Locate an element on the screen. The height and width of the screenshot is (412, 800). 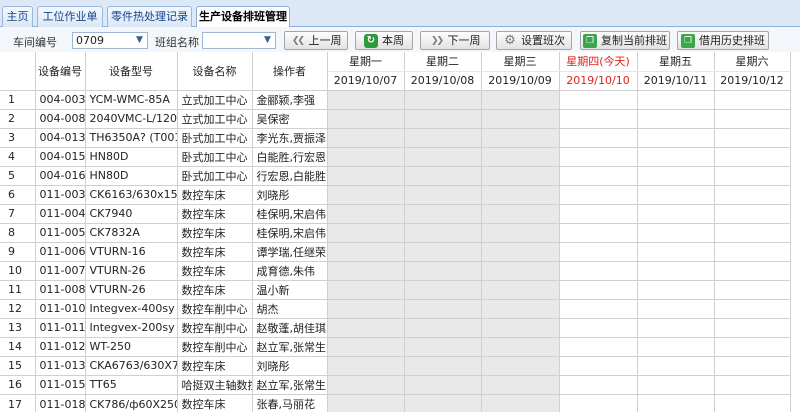
cell-equip-no: 004-015 is located at coordinates (60, 157).